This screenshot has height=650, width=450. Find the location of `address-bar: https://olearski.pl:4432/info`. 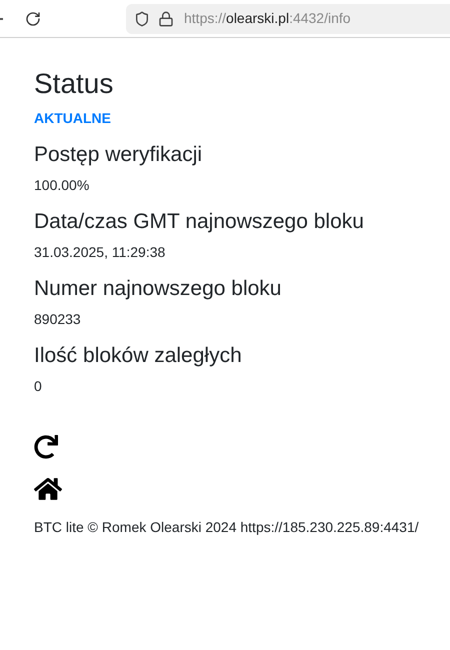

address-bar: https://olearski.pl:4432/info is located at coordinates (288, 19).